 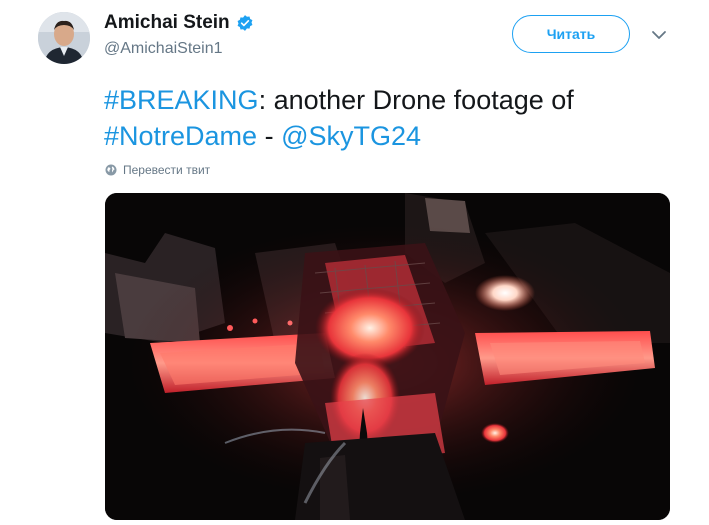 What do you see at coordinates (167, 23) in the screenshot?
I see `author-display-name: Amichai Stein` at bounding box center [167, 23].